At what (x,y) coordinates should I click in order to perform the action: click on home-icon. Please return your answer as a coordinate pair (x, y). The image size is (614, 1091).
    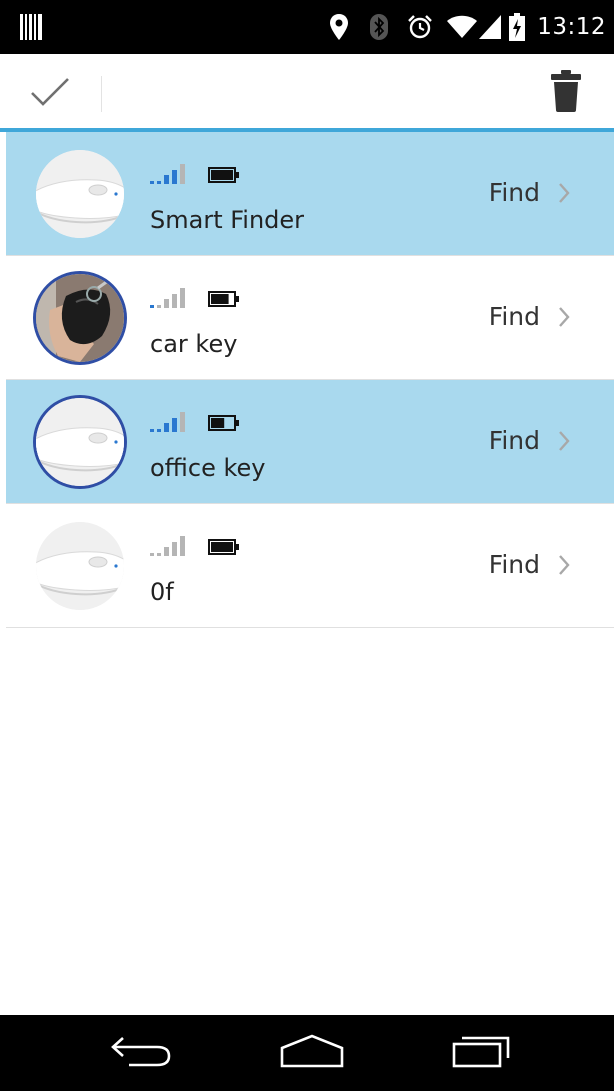
    Looking at the image, I should click on (312, 1053).